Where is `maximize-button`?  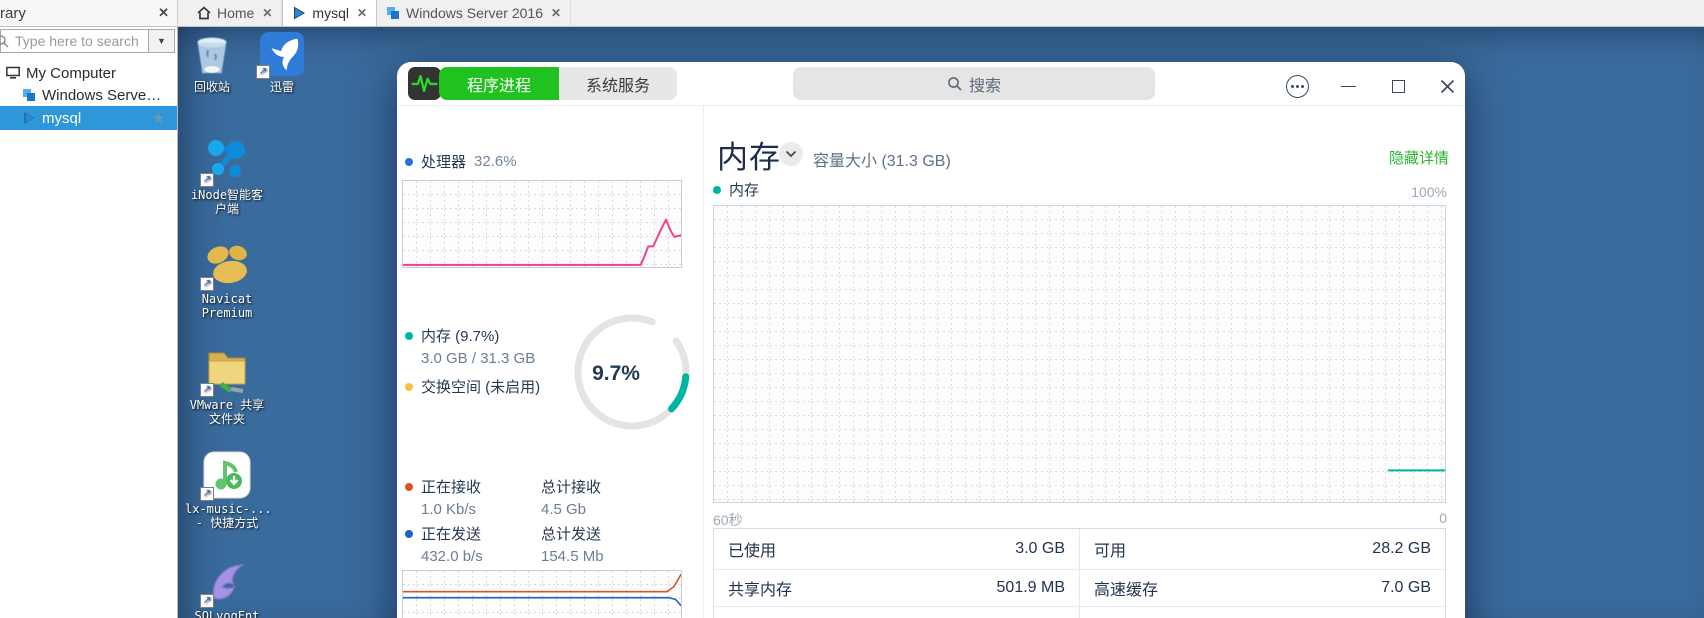 maximize-button is located at coordinates (1398, 86).